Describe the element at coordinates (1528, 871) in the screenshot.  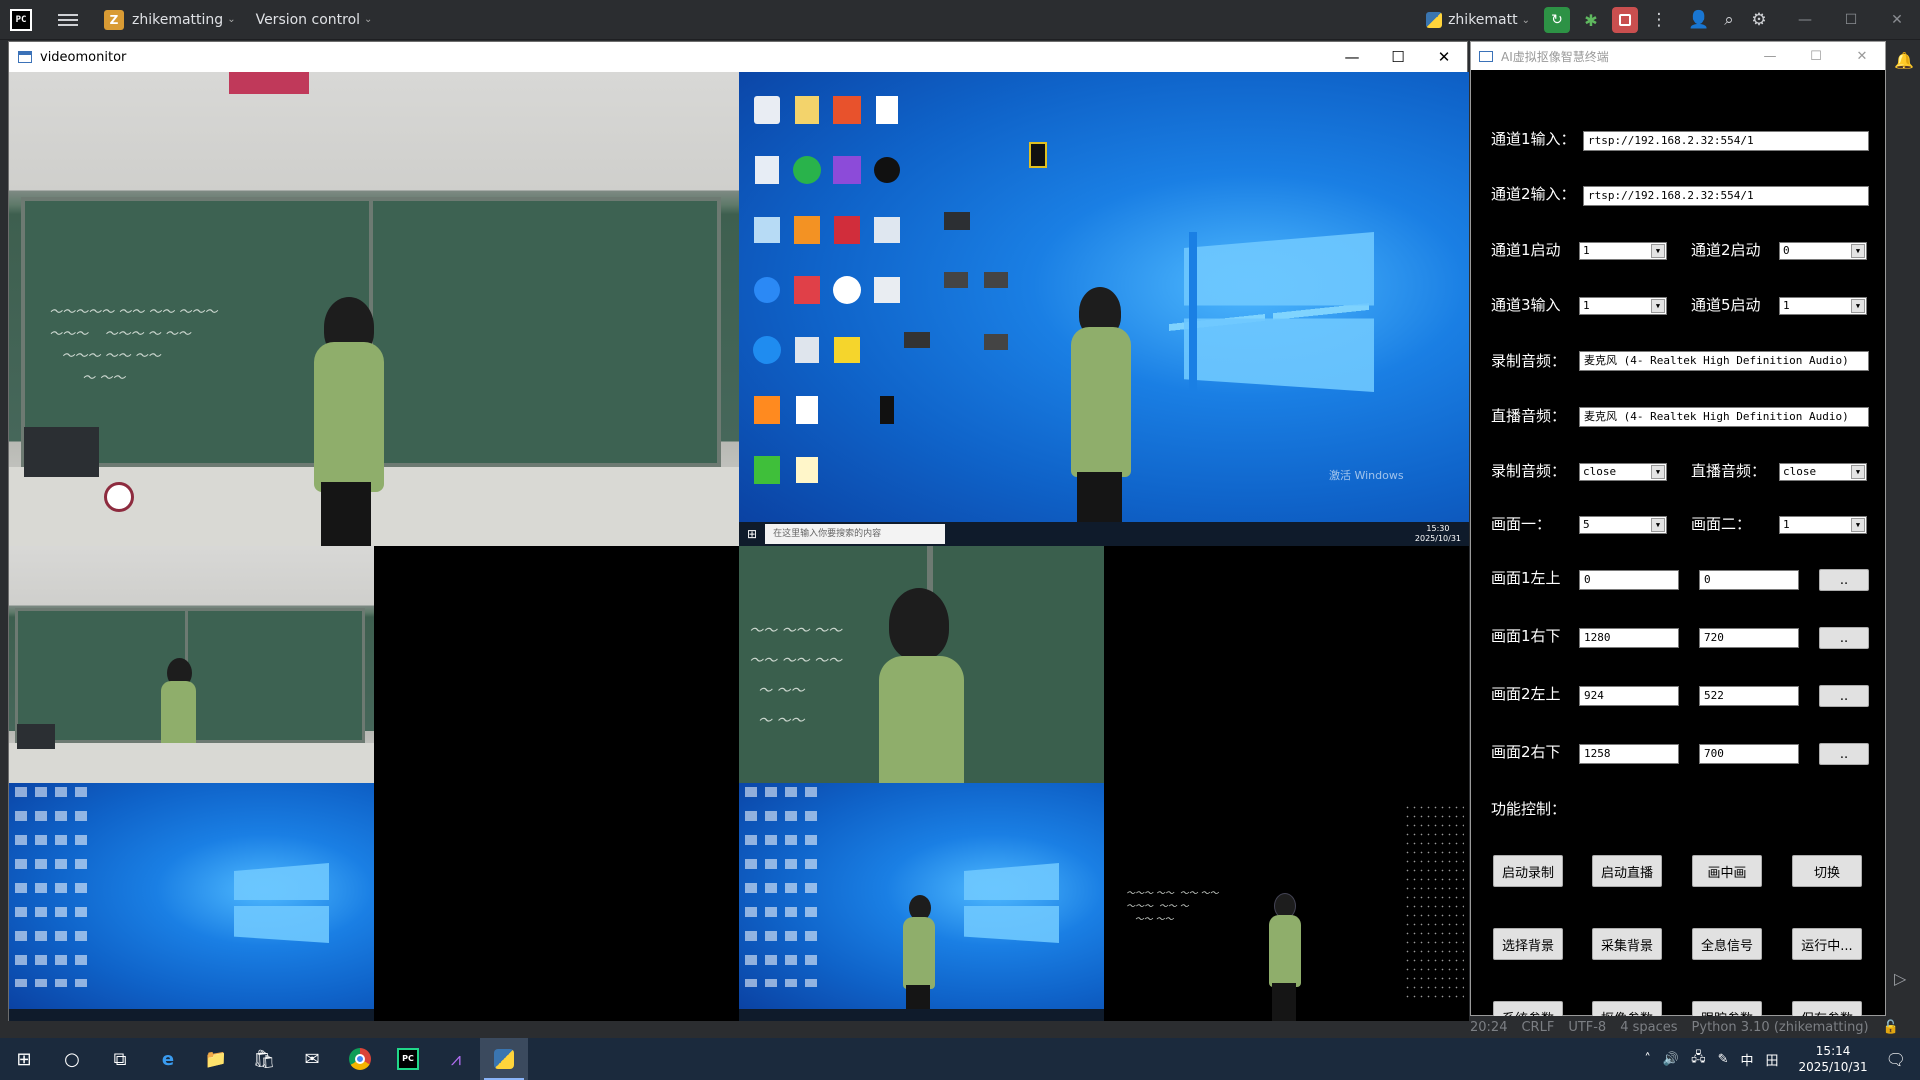
I see `start-record-button: 启动录制` at that location.